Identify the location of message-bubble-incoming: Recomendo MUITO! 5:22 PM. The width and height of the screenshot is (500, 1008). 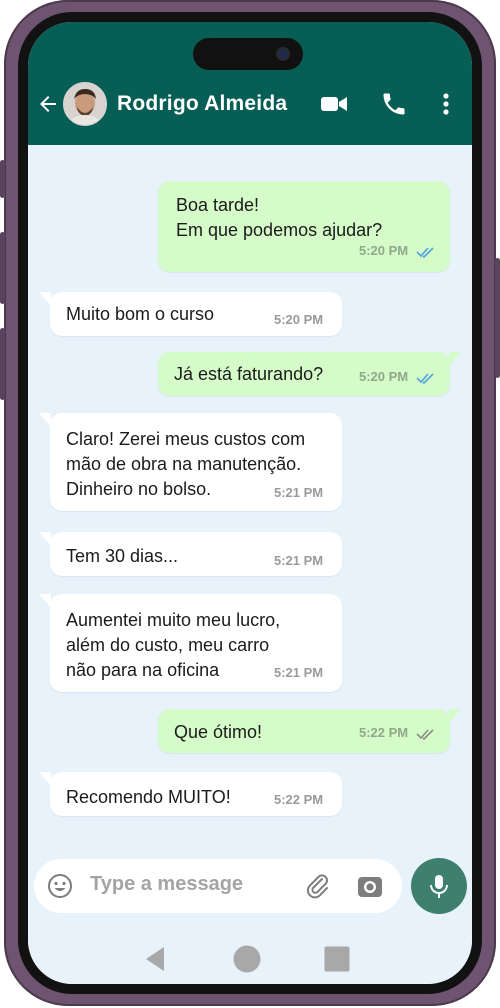
(190, 794).